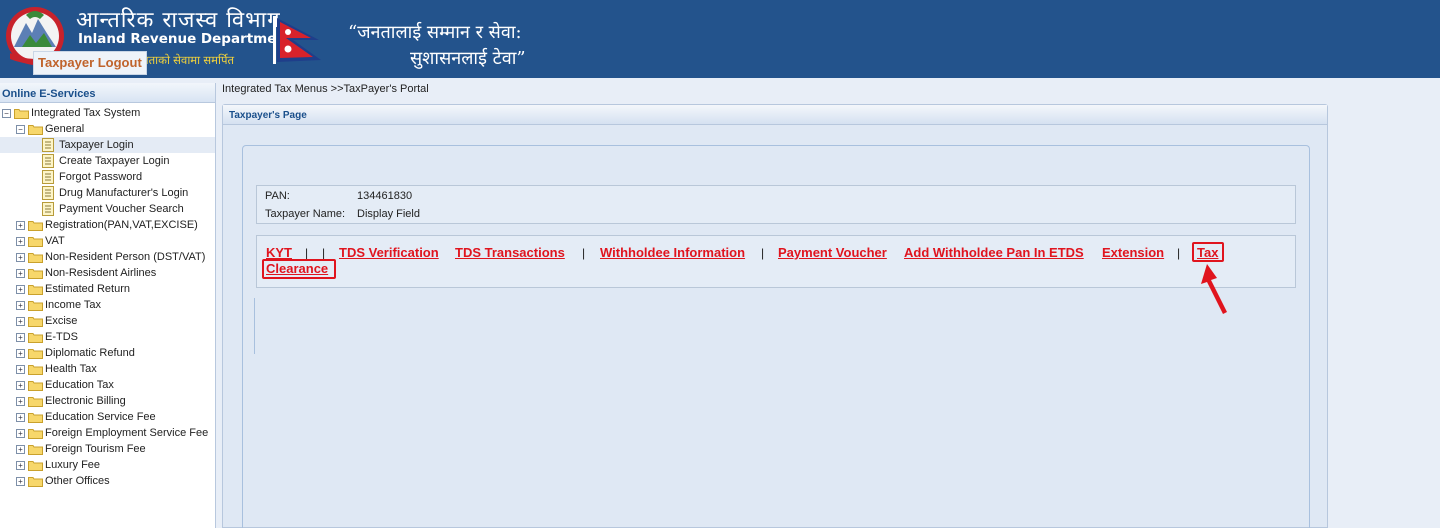 The width and height of the screenshot is (1440, 528). What do you see at coordinates (100, 417) in the screenshot?
I see `sidebar-item-label: Education Service Fee` at bounding box center [100, 417].